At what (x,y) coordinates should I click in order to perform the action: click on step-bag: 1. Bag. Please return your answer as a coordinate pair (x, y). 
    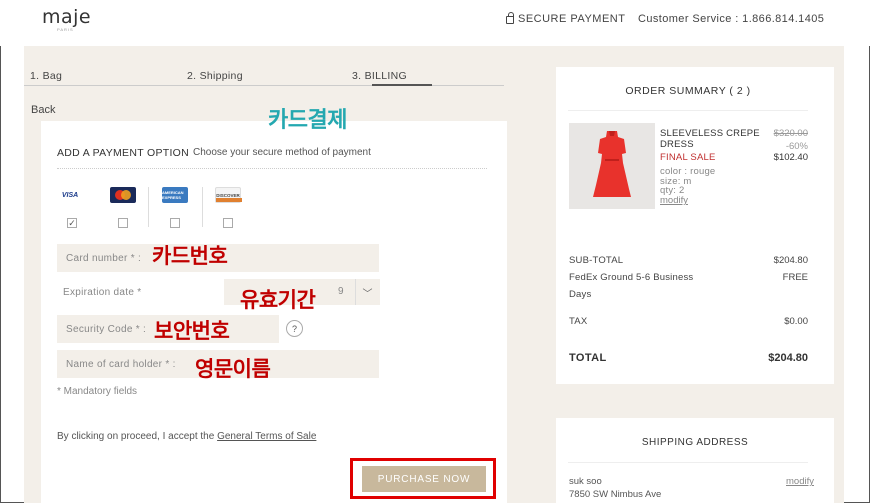
    Looking at the image, I should click on (46, 76).